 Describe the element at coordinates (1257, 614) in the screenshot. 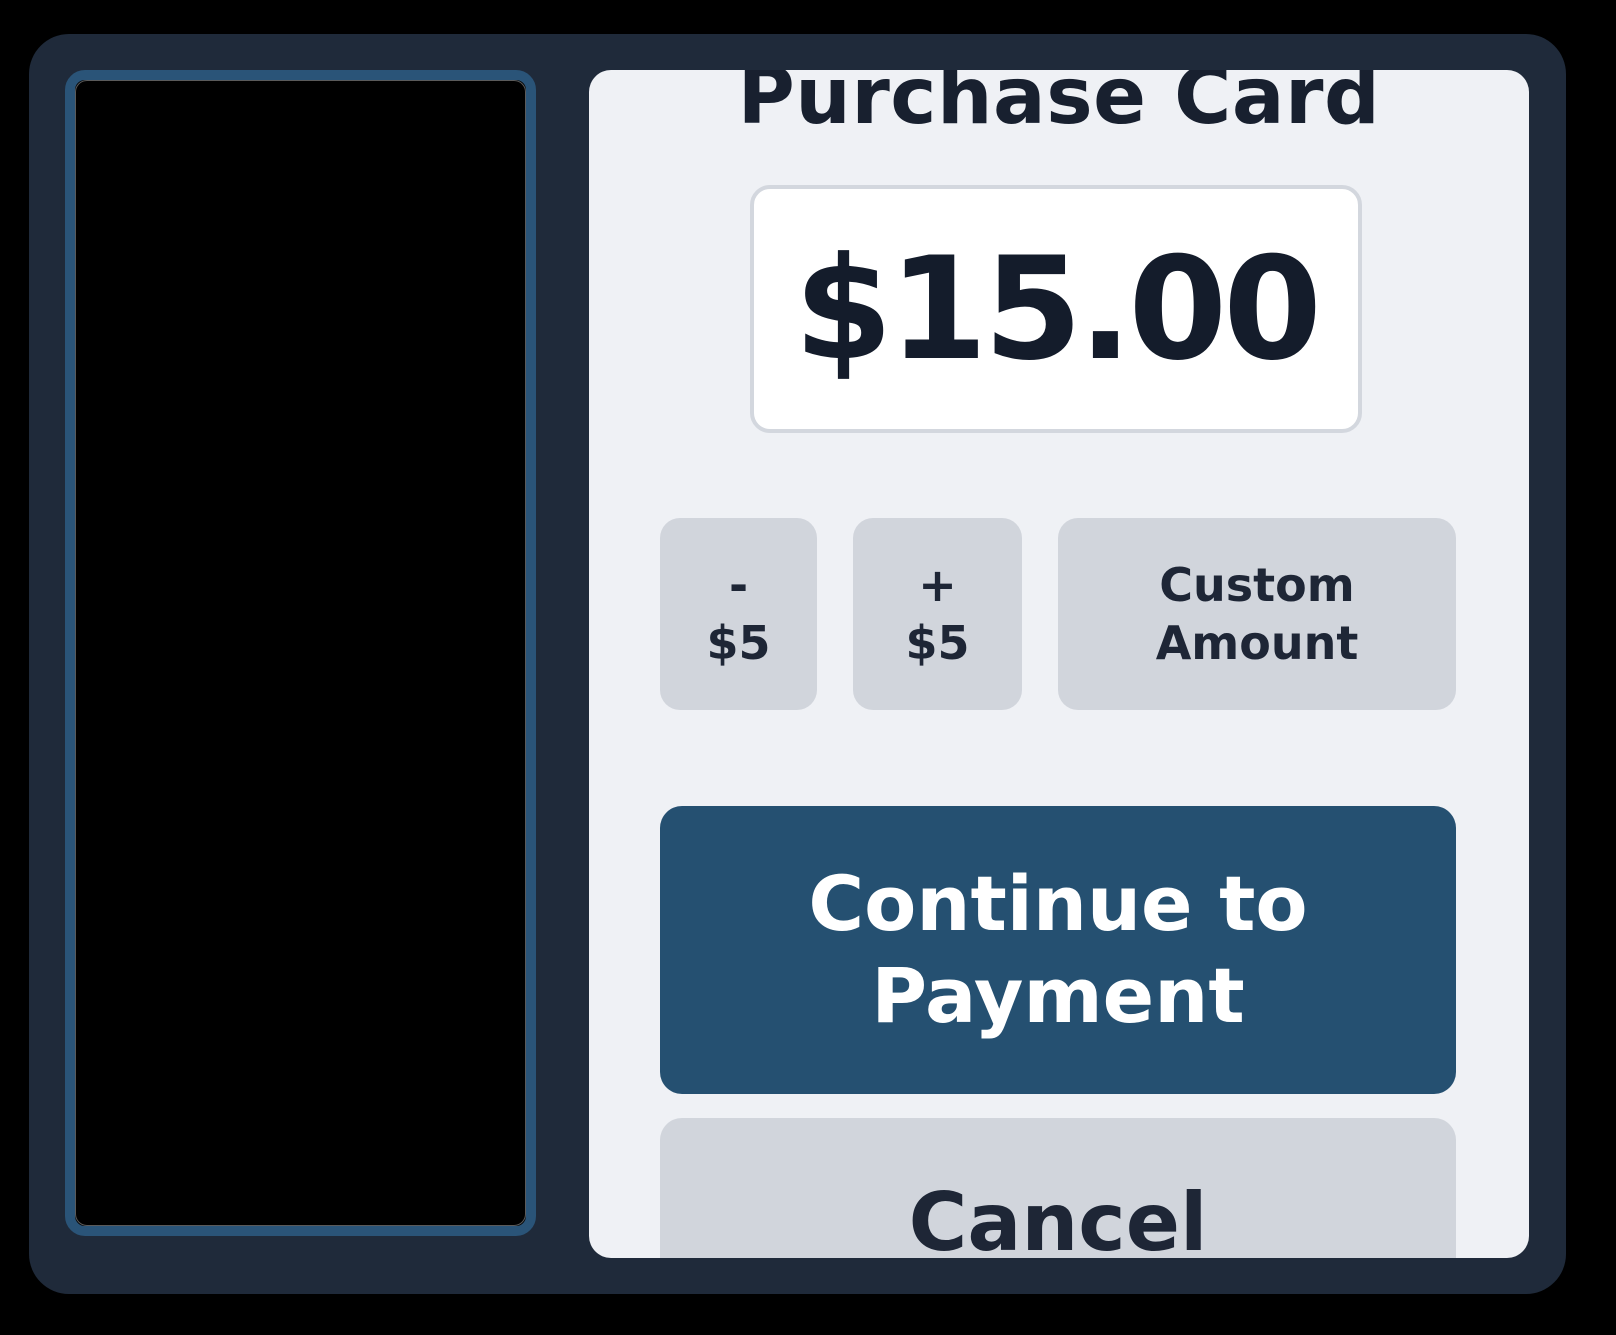

I see `custom-amount-button: Custom Amount` at that location.